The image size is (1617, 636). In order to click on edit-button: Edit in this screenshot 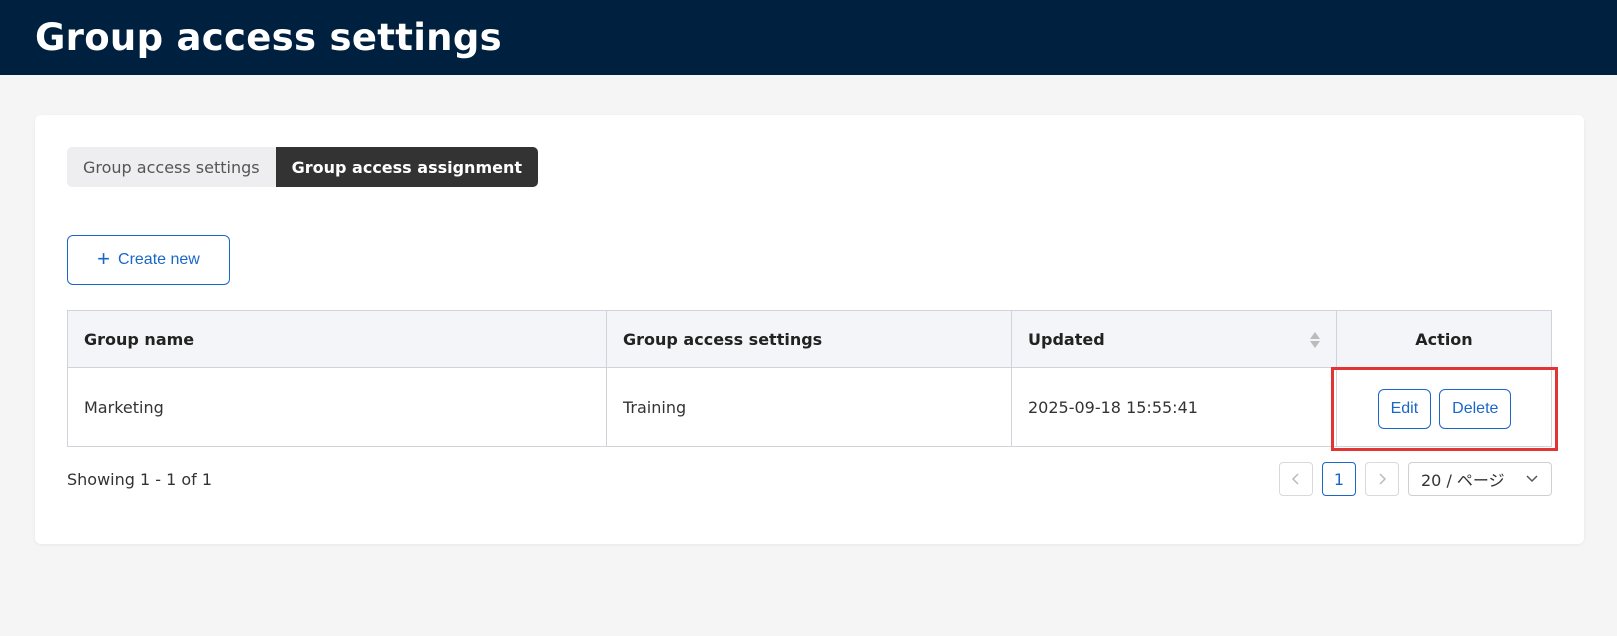, I will do `click(1404, 409)`.